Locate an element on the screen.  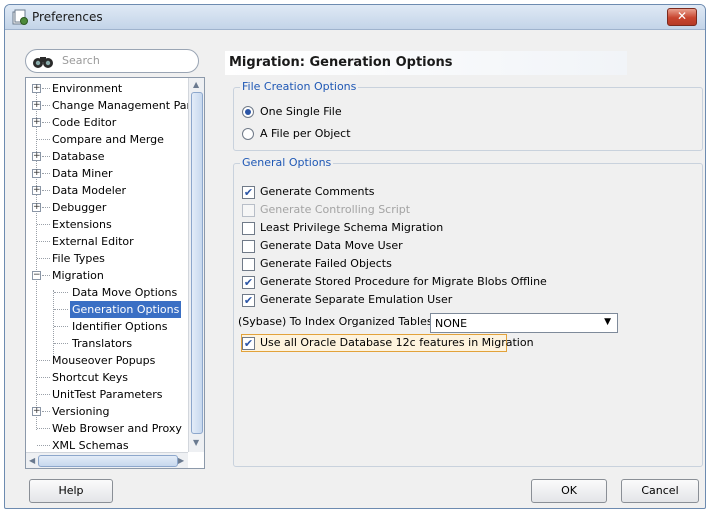
tree-item-label: Migration is located at coordinates (78, 275).